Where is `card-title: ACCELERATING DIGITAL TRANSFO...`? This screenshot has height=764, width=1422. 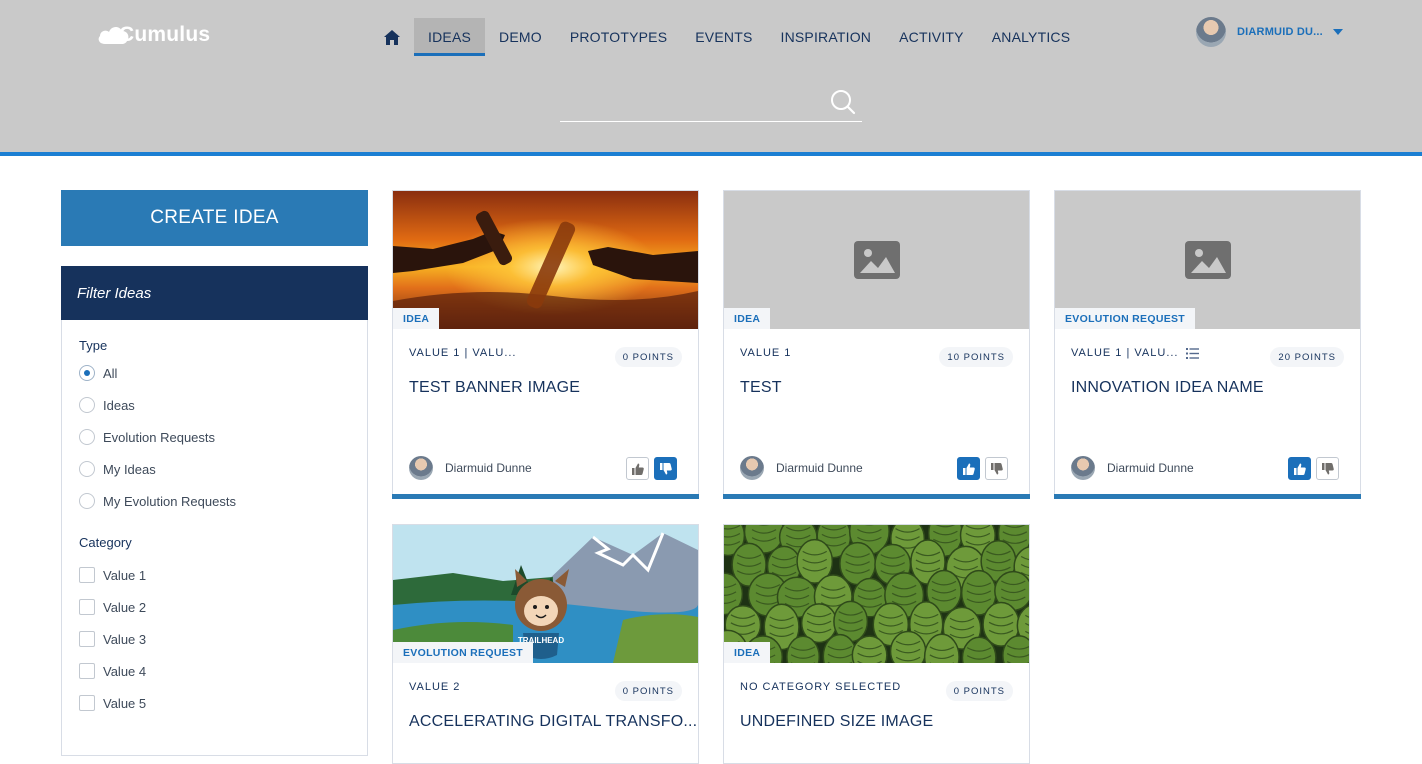 card-title: ACCELERATING DIGITAL TRANSFO... is located at coordinates (553, 722).